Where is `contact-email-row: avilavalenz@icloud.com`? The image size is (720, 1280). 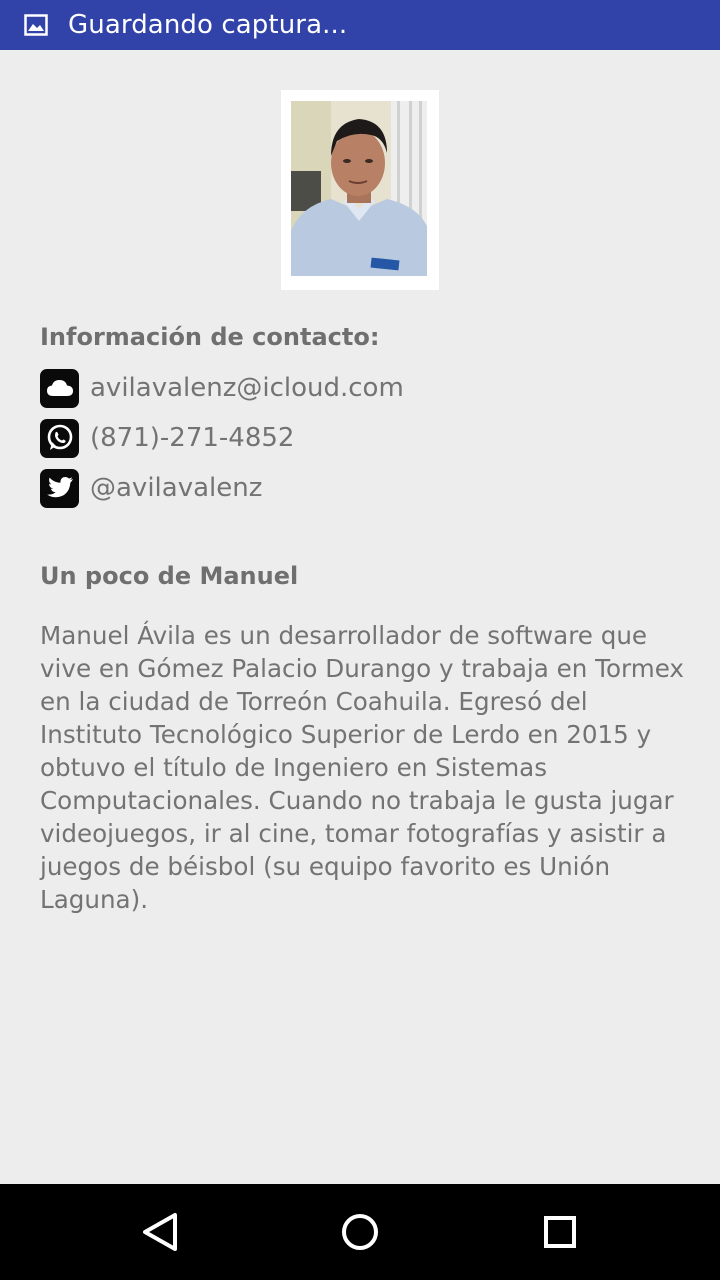 contact-email-row: avilavalenz@icloud.com is located at coordinates (222, 388).